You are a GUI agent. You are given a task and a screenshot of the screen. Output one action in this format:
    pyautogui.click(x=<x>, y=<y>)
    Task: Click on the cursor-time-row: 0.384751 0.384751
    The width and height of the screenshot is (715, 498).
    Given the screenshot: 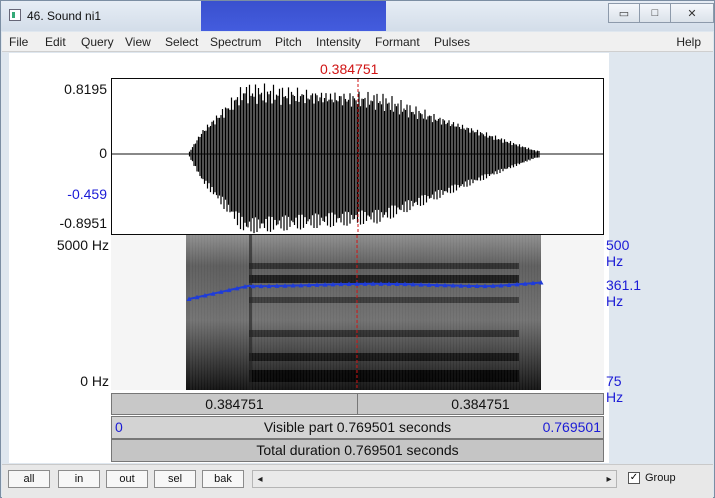 What is the action you would take?
    pyautogui.click(x=357, y=404)
    